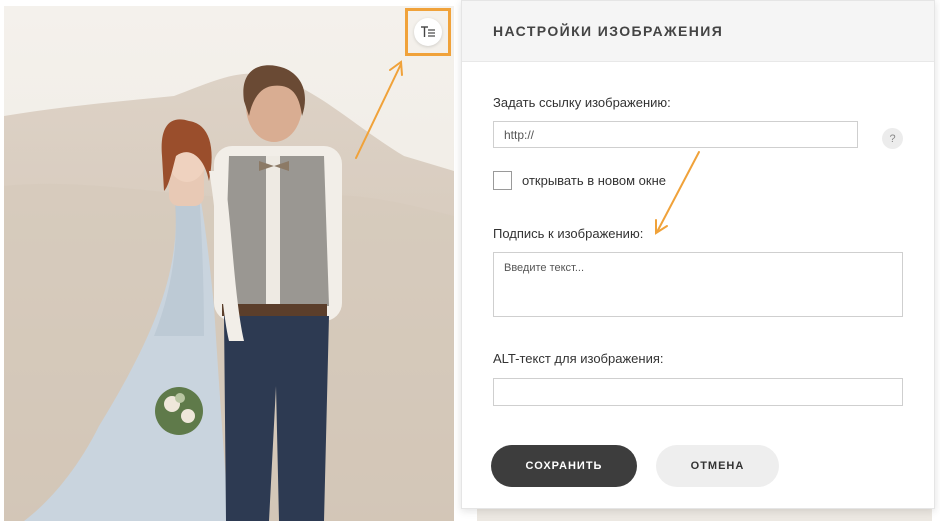  What do you see at coordinates (502, 180) in the screenshot?
I see `new-window-checkbox` at bounding box center [502, 180].